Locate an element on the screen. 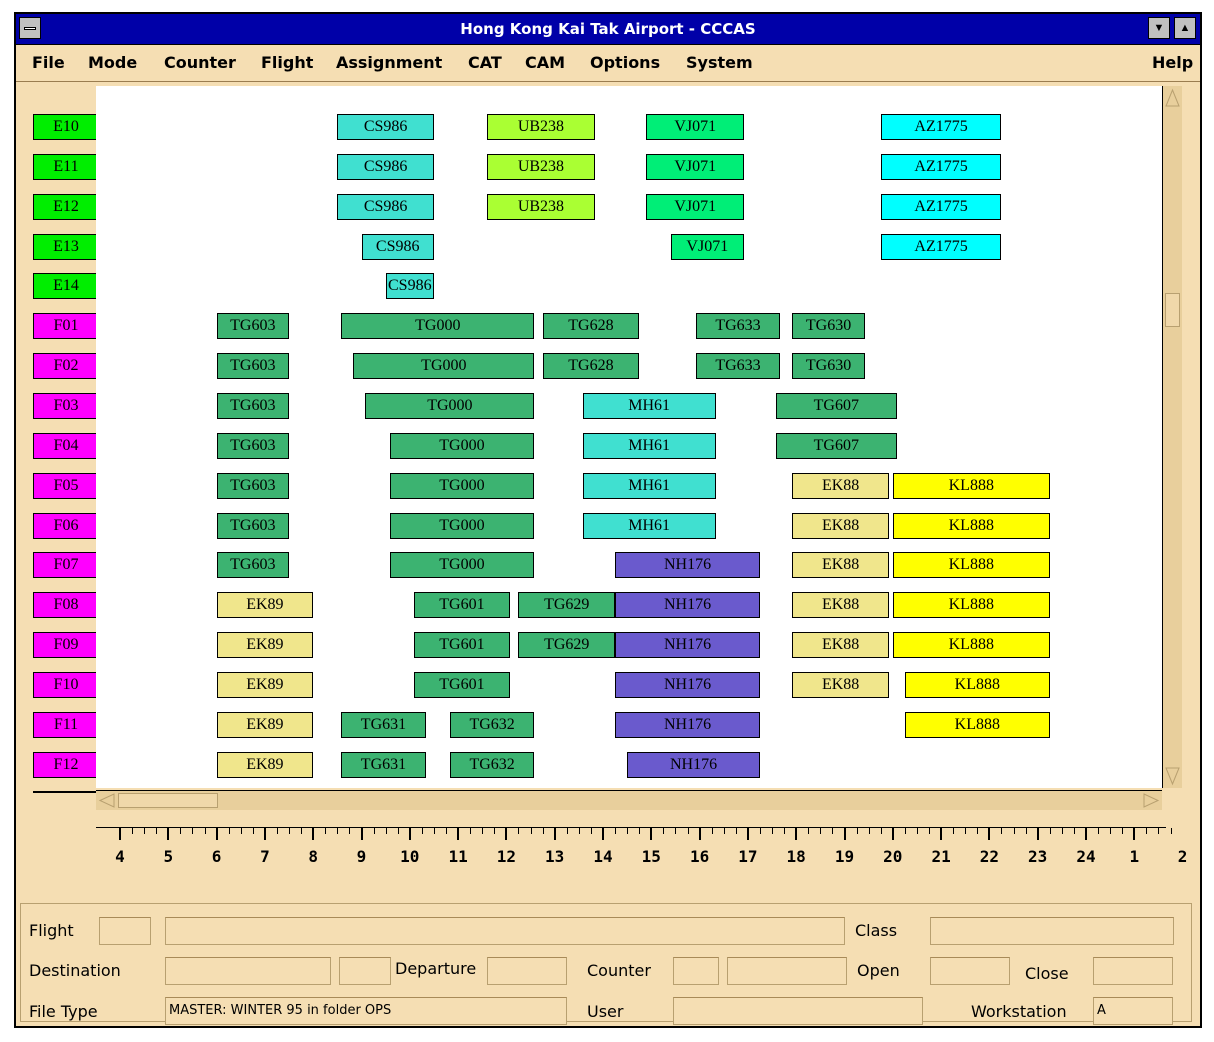  menu-system: System is located at coordinates (719, 63).